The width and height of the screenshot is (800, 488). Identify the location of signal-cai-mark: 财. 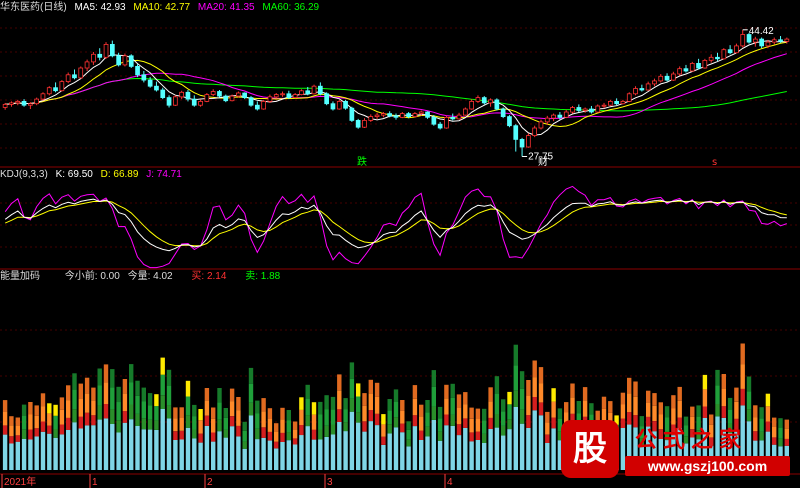
(543, 161).